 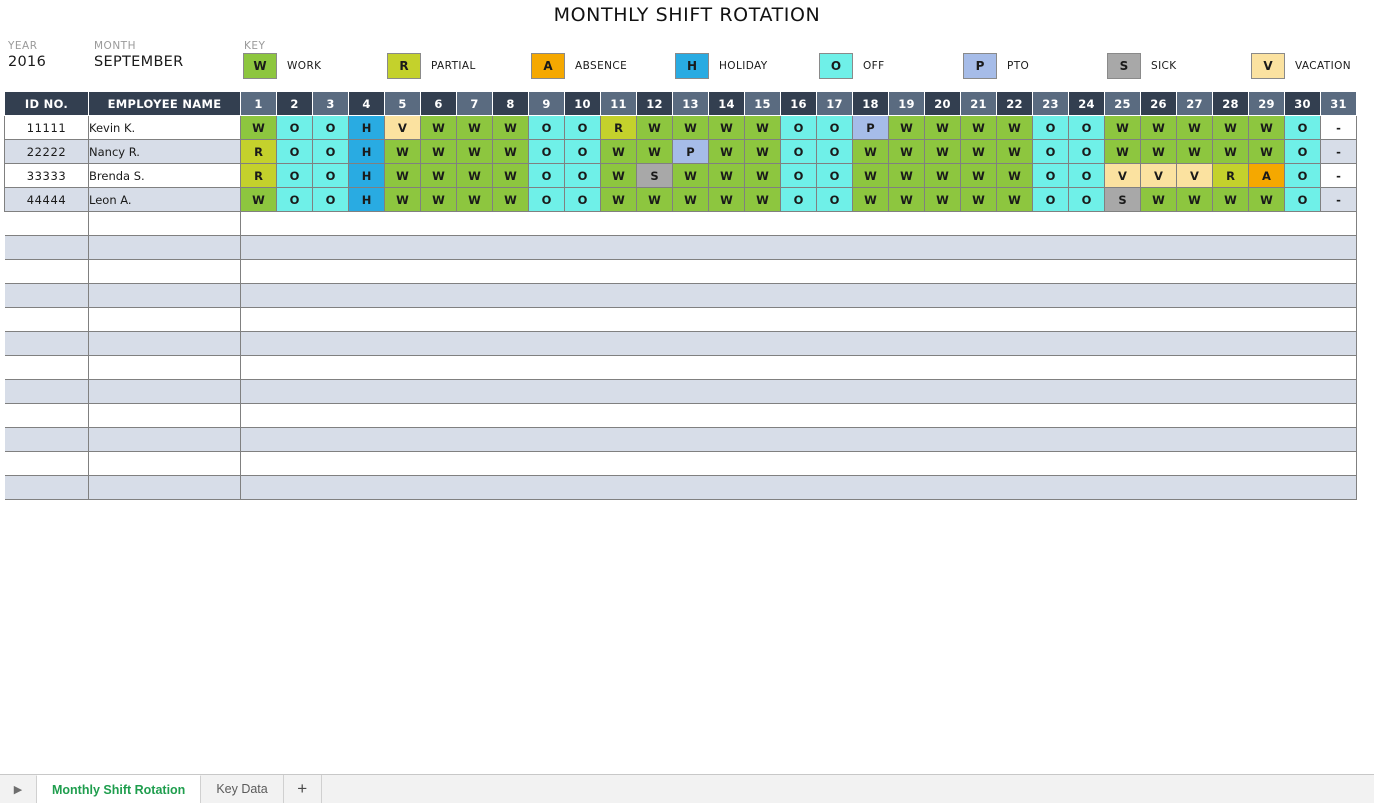 What do you see at coordinates (258, 175) in the screenshot?
I see `cell-shift-day-1: R` at bounding box center [258, 175].